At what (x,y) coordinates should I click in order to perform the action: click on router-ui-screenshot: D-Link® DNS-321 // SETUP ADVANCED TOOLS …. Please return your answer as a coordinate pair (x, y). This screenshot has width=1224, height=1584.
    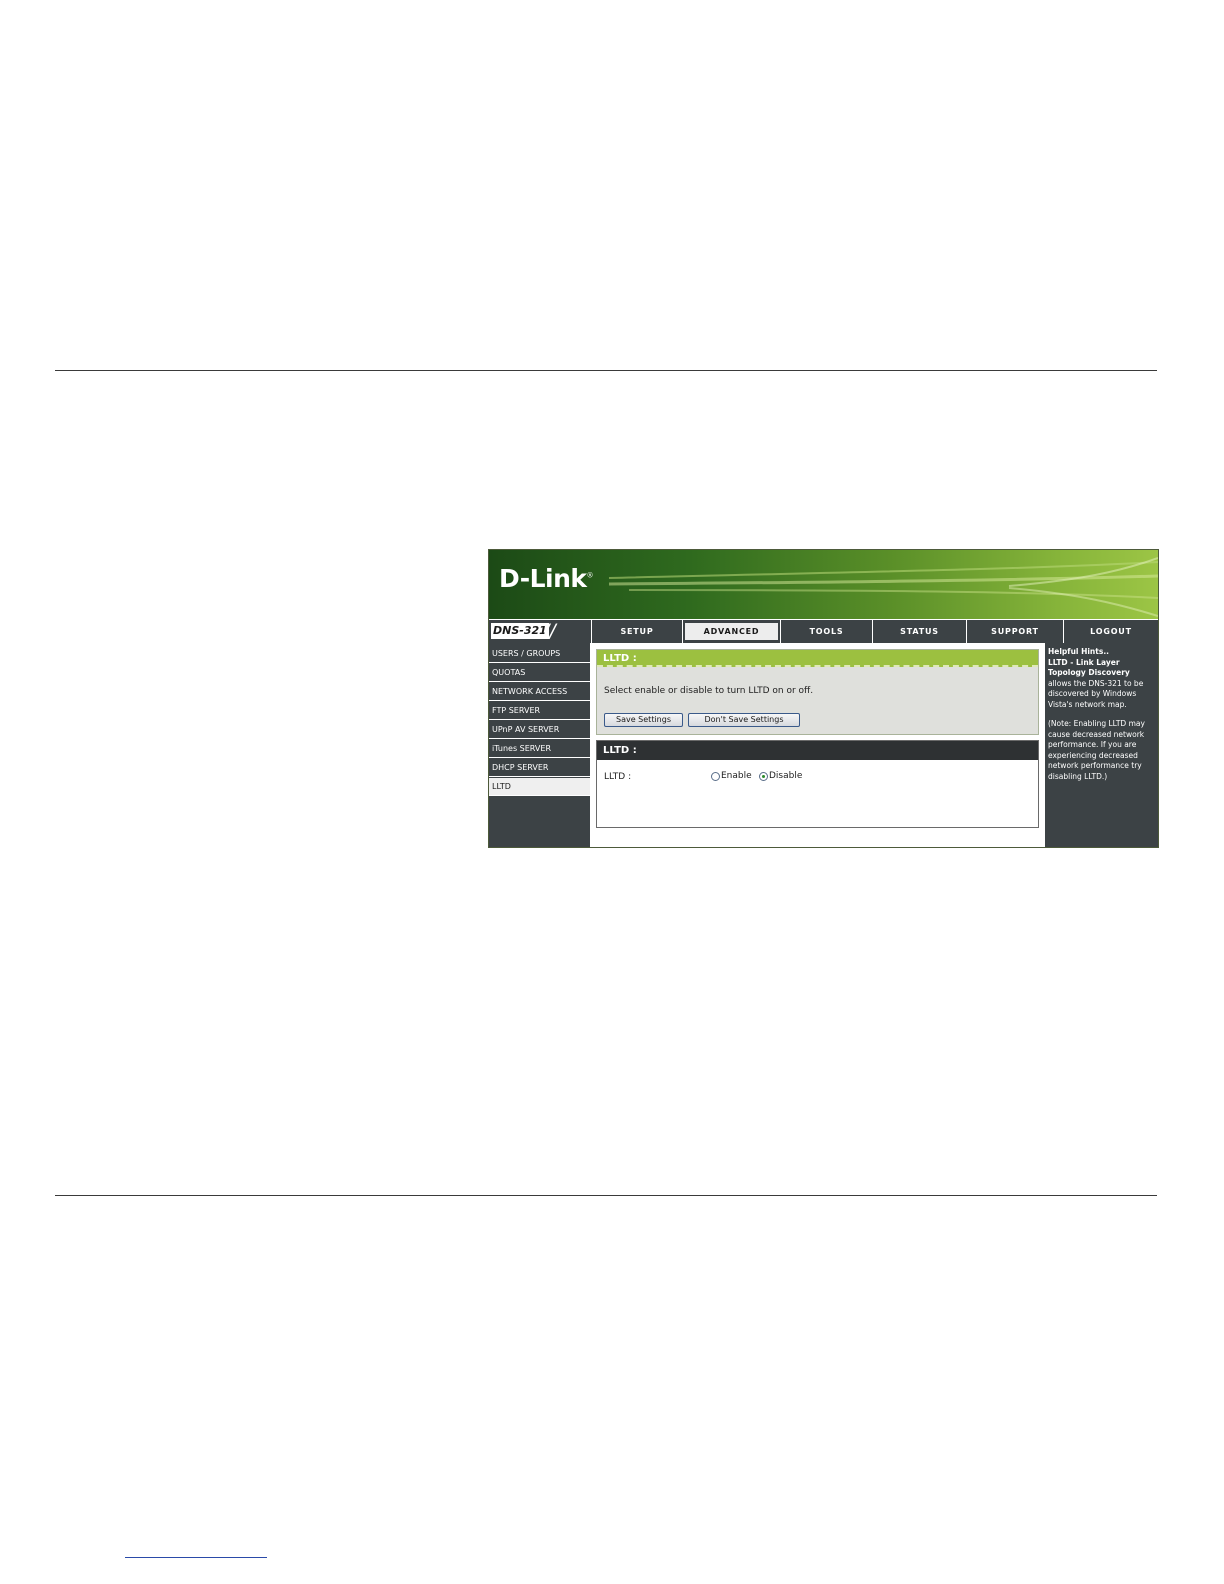
    Looking at the image, I should click on (823, 698).